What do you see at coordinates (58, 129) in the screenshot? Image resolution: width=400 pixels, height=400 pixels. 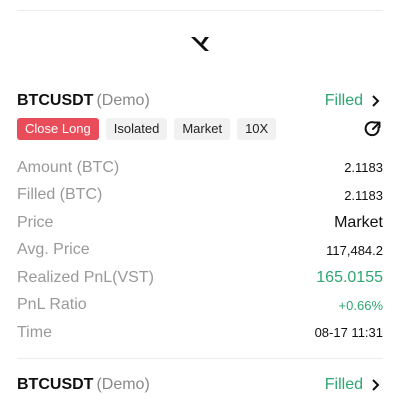 I see `tag-close-long: Close Long` at bounding box center [58, 129].